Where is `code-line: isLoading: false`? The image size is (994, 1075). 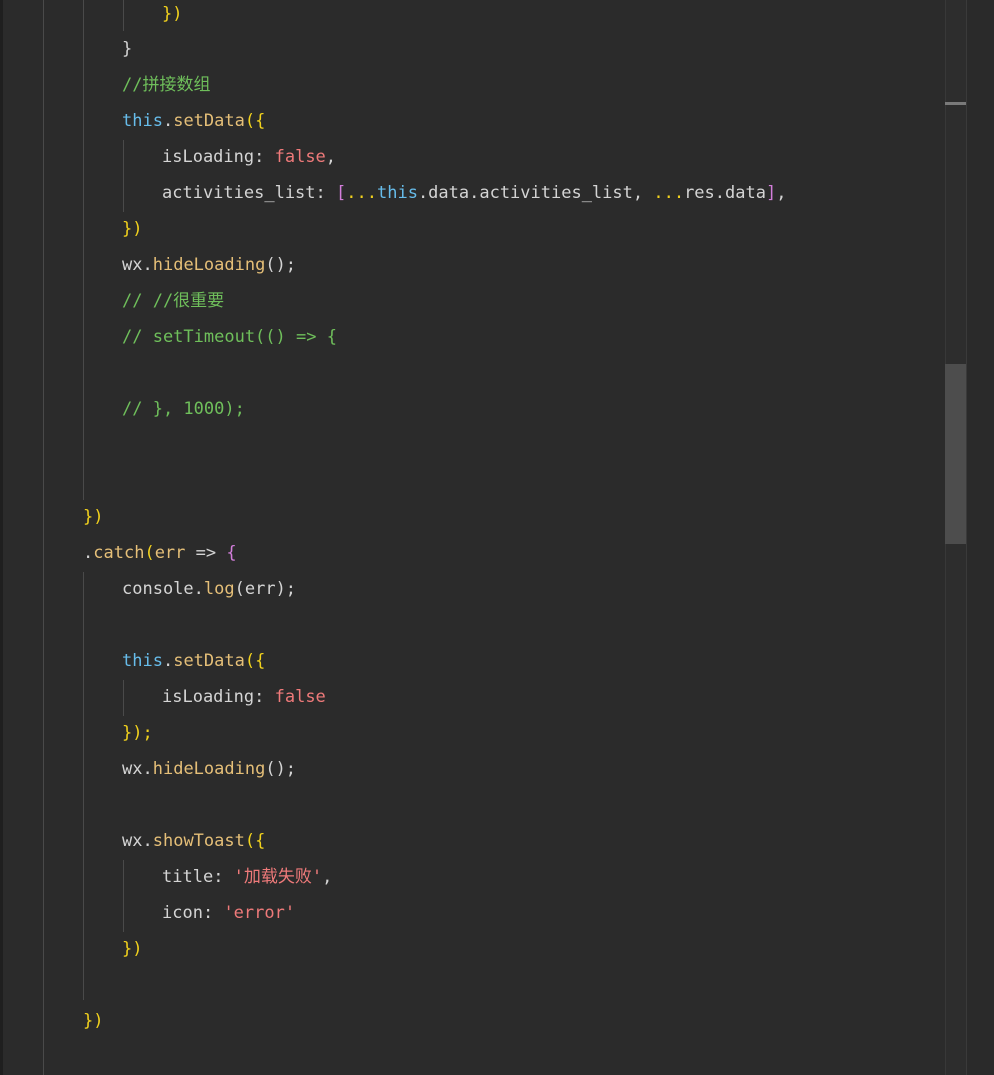 code-line: isLoading: false is located at coordinates (244, 697).